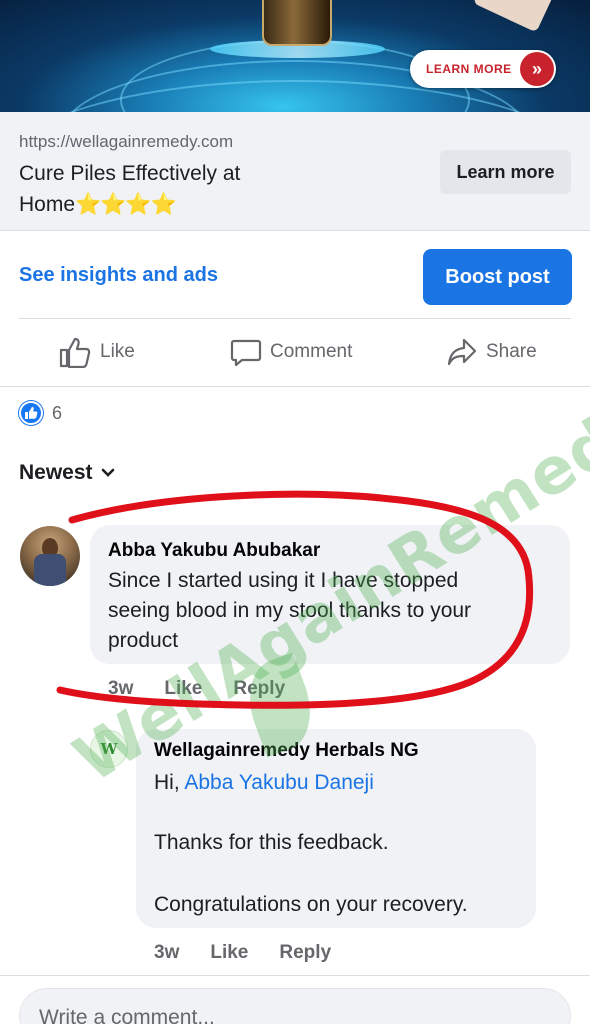 This screenshot has height=1024, width=590. I want to click on reply-reply-link: Reply, so click(305, 953).